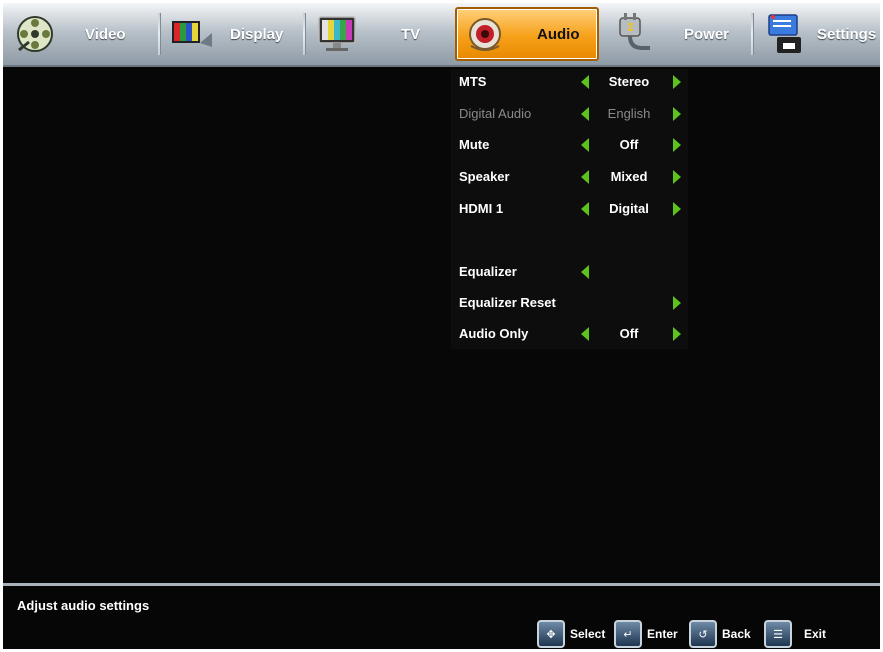 This screenshot has height=652, width=883. Describe the element at coordinates (795, 634) in the screenshot. I see `hint-exit: ☰ Exit` at that location.